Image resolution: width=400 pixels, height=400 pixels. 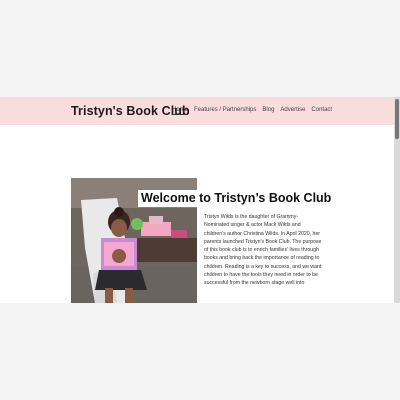 I want to click on welcome-heading: Welcome to Tristyn’s Book Club, so click(x=237, y=198).